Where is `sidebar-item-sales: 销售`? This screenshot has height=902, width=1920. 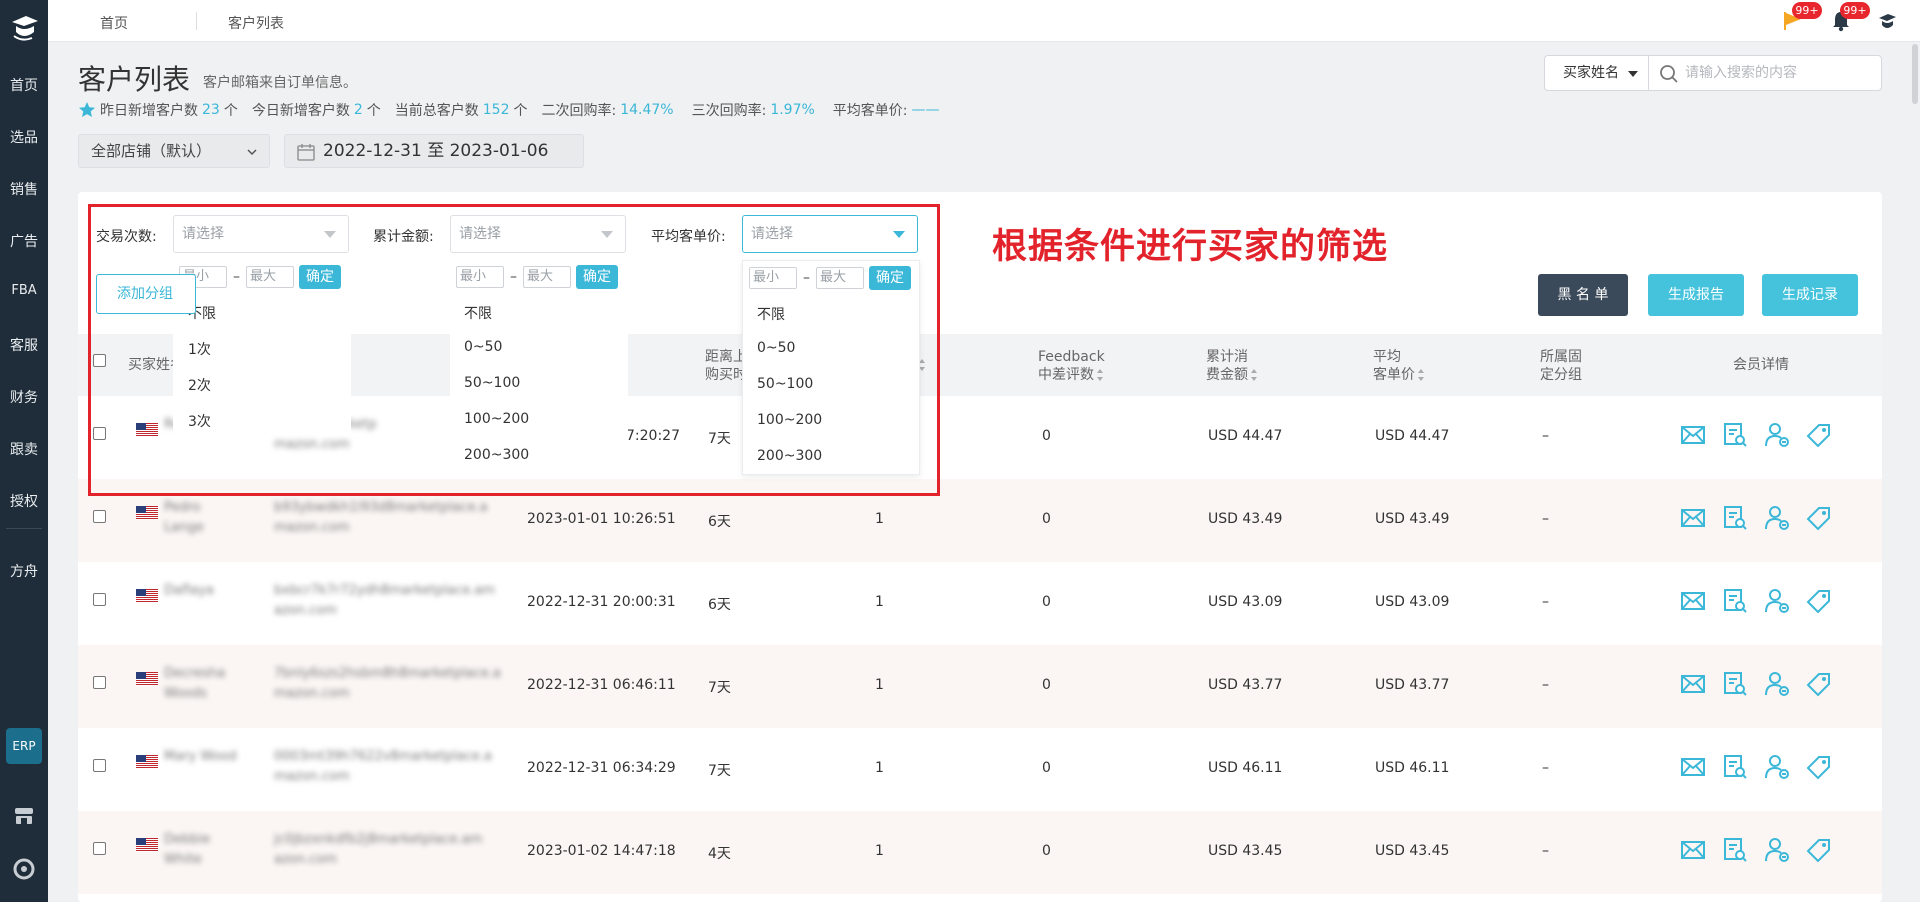 sidebar-item-sales: 销售 is located at coordinates (24, 189).